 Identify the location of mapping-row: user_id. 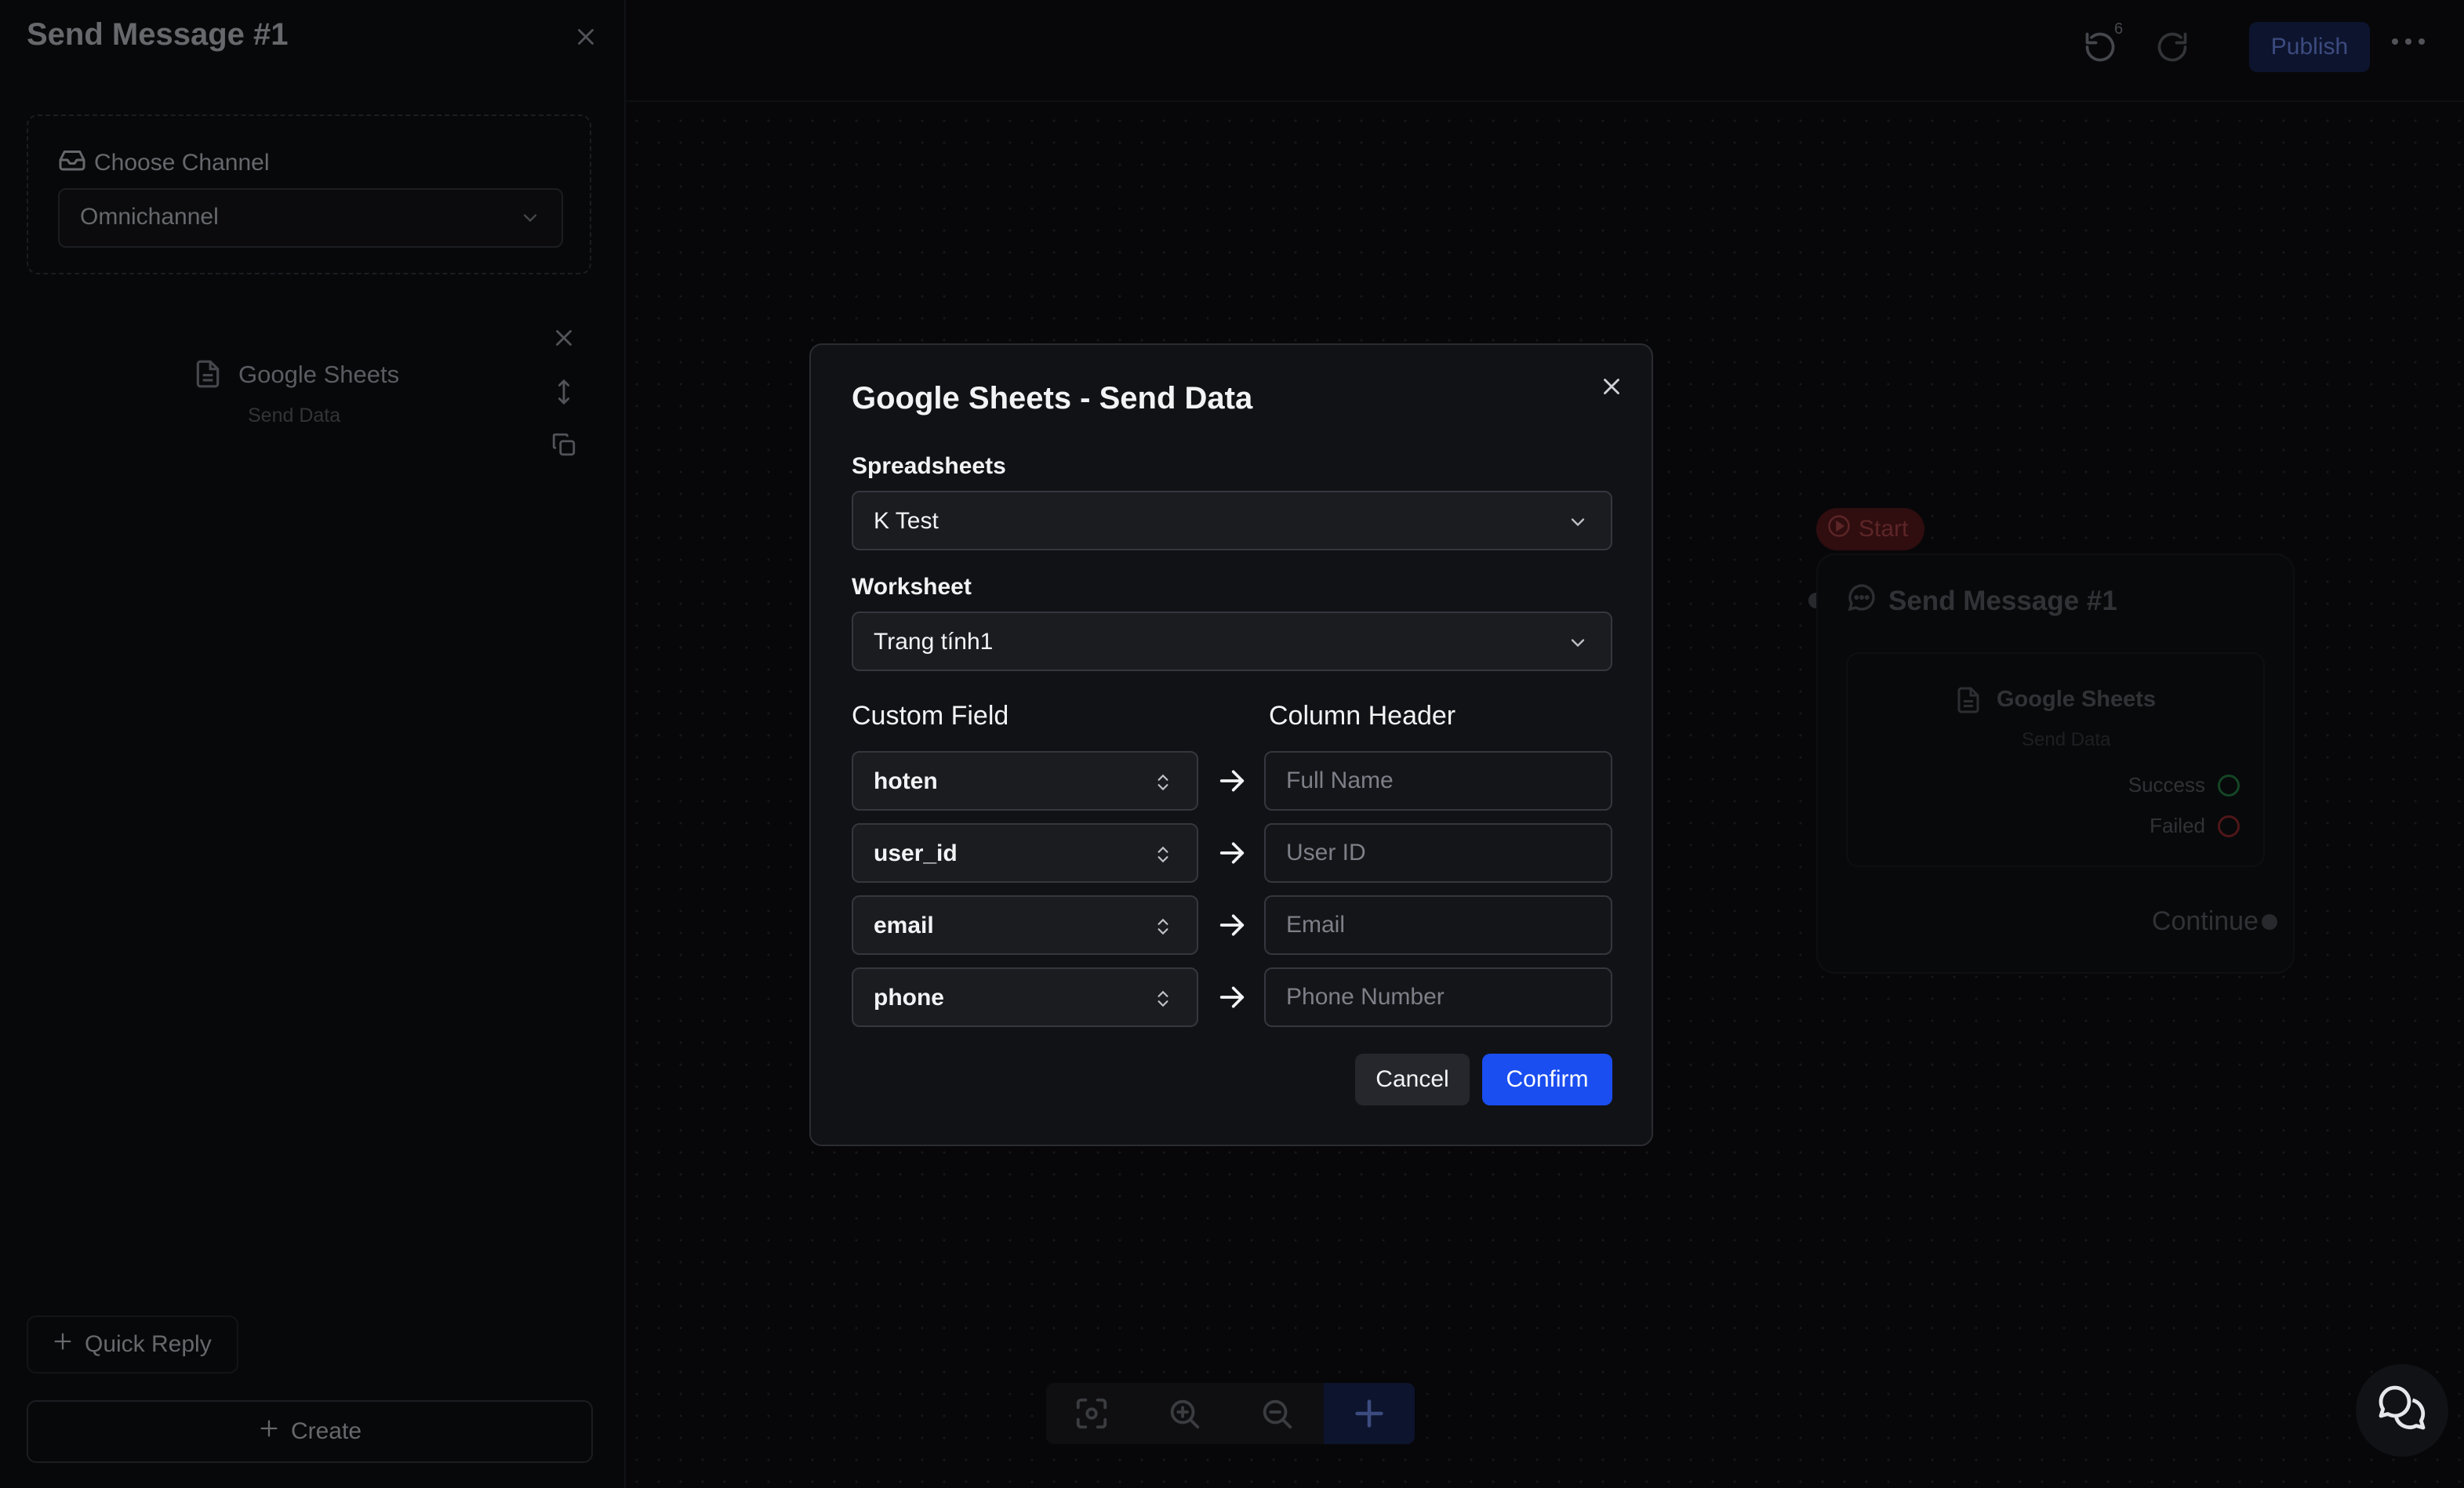
(1232, 853).